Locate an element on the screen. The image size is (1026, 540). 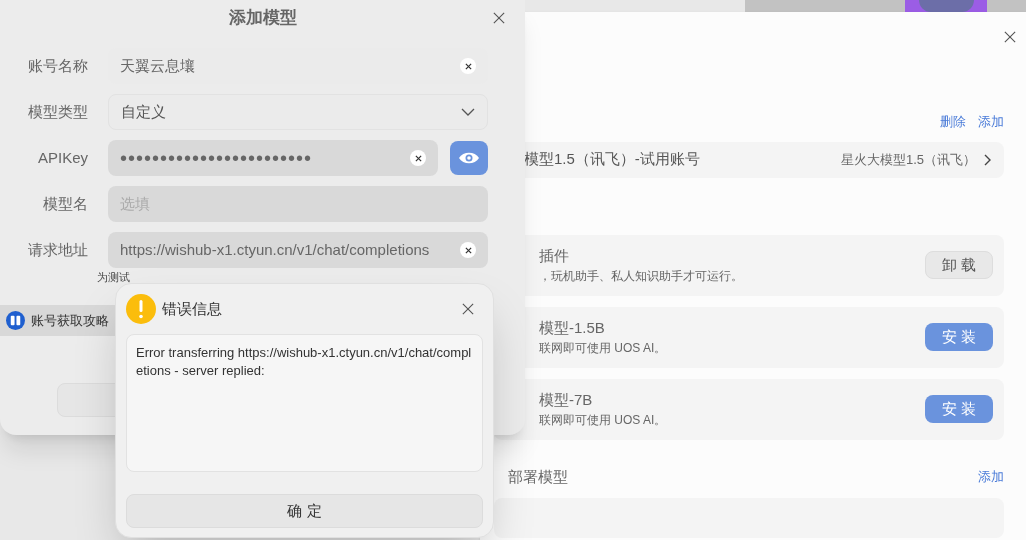
dialog-title: 添加模型 is located at coordinates (262, 18).